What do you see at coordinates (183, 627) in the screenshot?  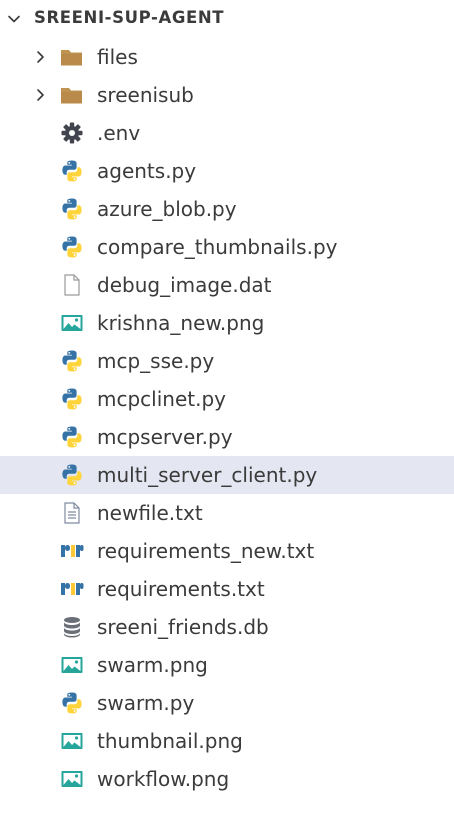 I see `file-item-label: sreeni_friends.db` at bounding box center [183, 627].